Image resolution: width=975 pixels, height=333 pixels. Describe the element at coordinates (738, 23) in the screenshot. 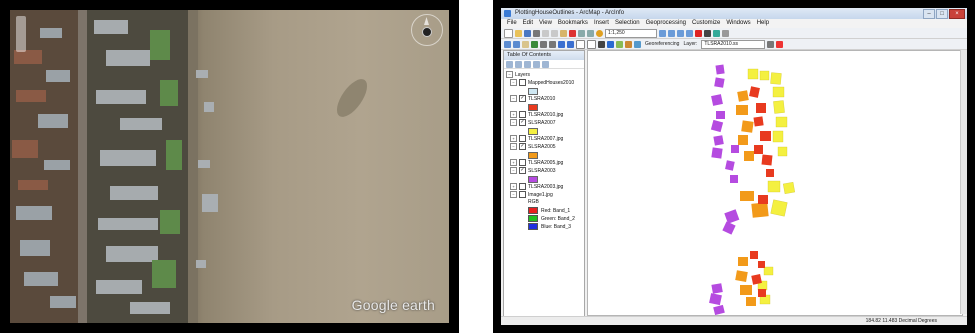

I see `menu-windows: Windows` at that location.